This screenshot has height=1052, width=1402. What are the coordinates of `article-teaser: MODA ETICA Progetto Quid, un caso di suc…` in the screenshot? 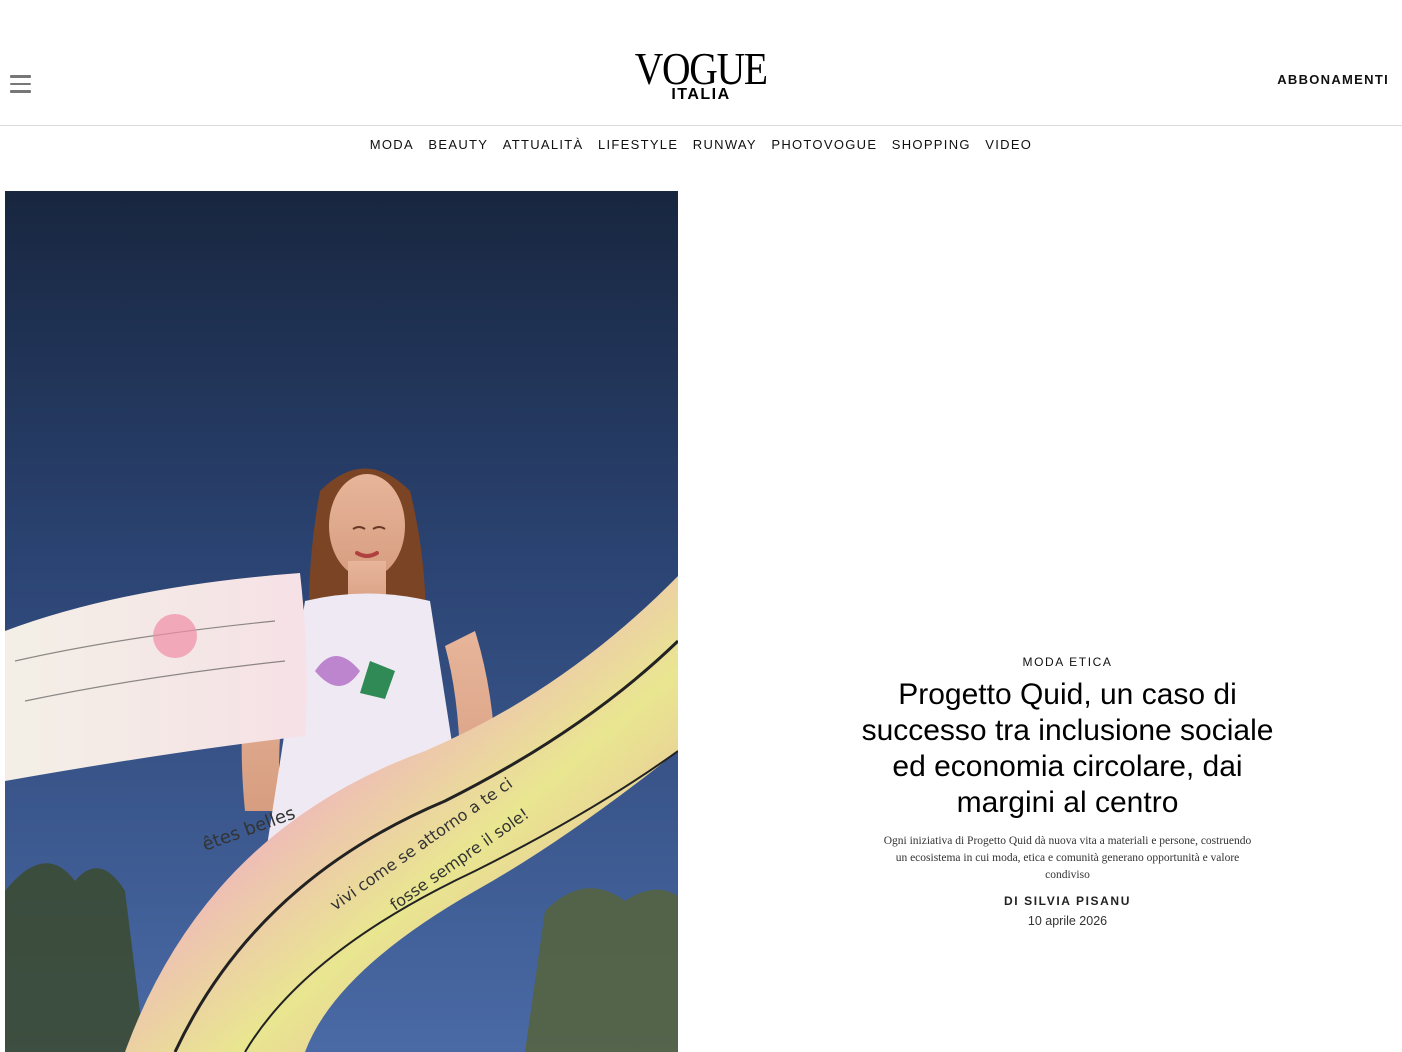 It's located at (1067, 791).